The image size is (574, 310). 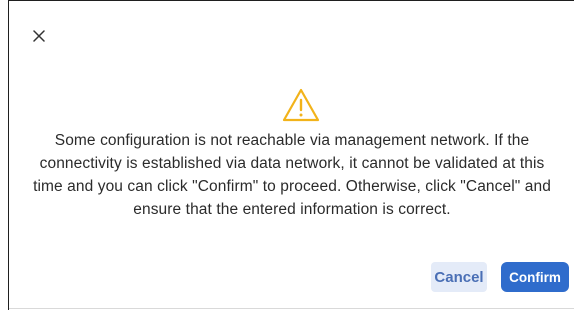 I want to click on warning-triangle-icon, so click(x=301, y=105).